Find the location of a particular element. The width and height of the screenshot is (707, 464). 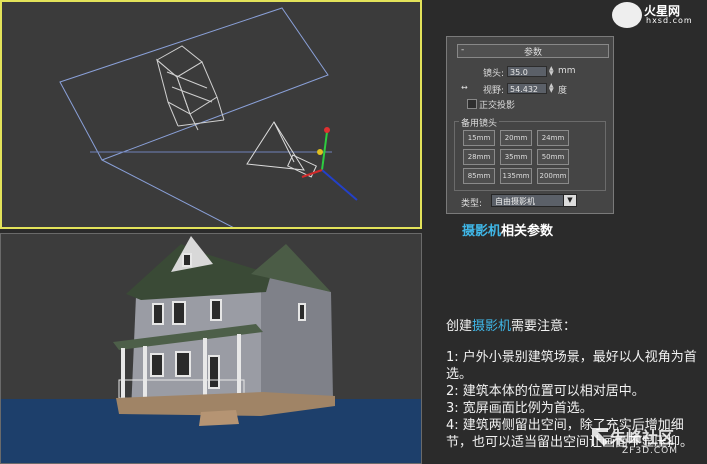

rollout-header: - 参数 is located at coordinates (533, 51).